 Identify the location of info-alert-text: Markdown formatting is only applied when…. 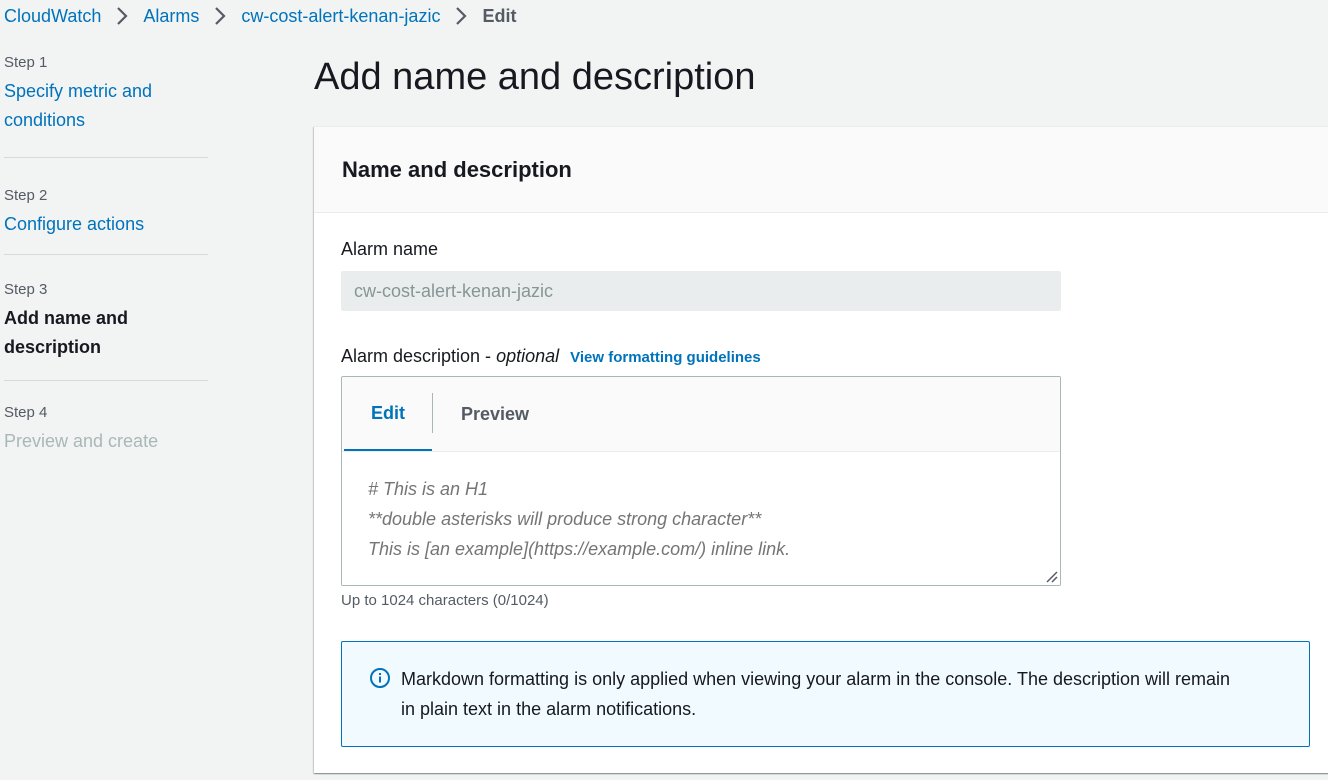
(816, 694).